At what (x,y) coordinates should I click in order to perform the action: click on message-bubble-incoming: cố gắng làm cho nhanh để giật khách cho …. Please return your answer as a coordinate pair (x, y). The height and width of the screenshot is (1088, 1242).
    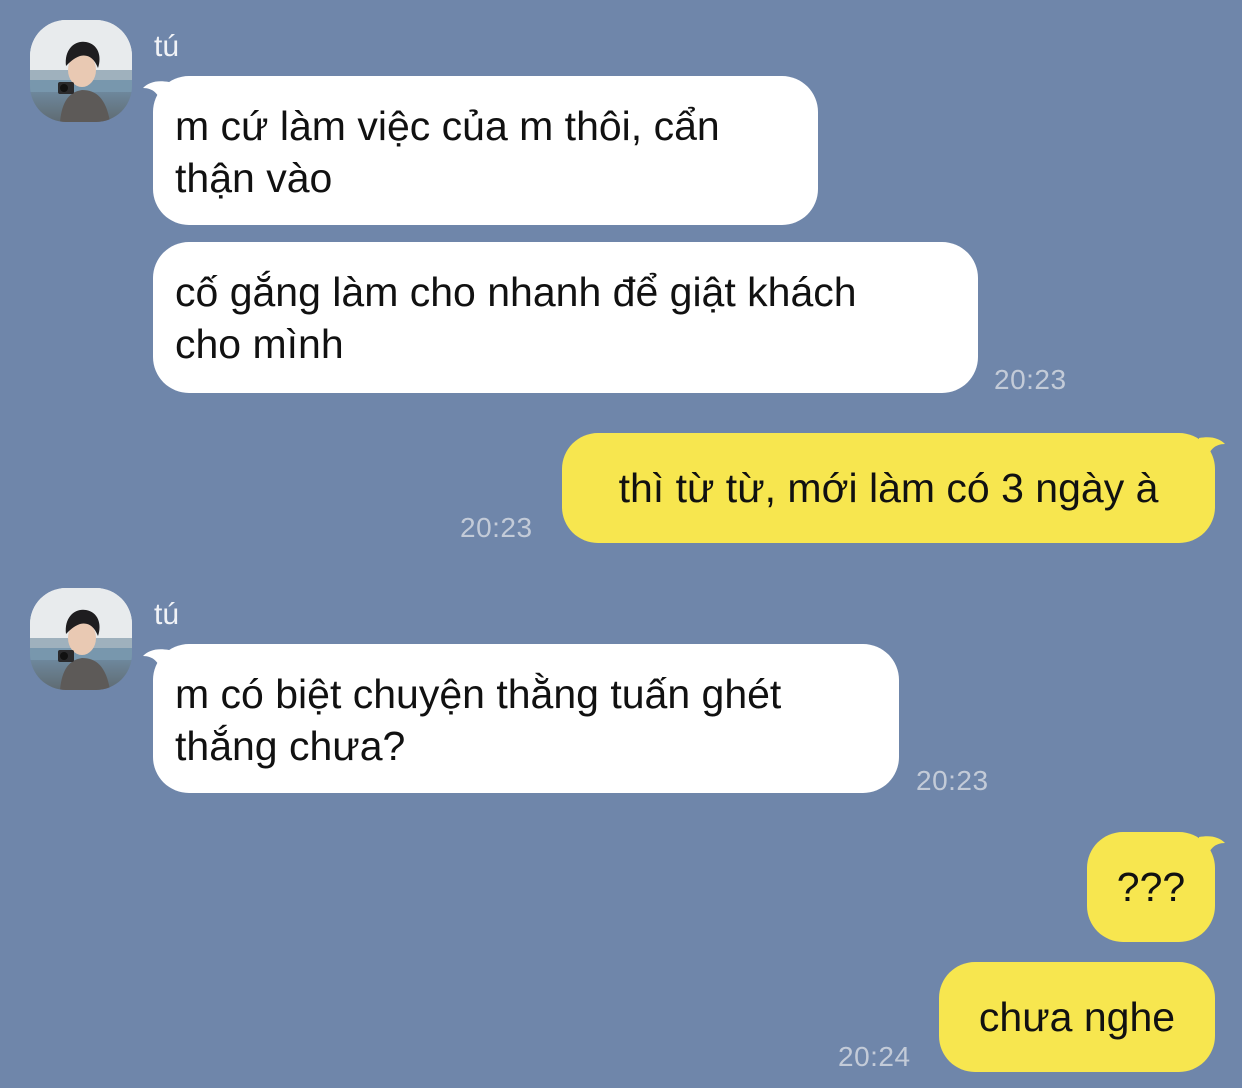
    Looking at the image, I should click on (565, 317).